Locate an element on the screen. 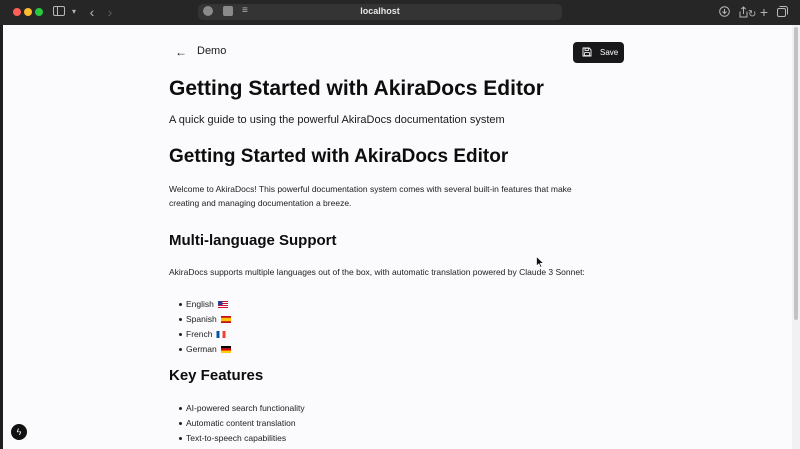 This screenshot has width=800, height=449. list-item: Automatic content translation is located at coordinates (242, 423).